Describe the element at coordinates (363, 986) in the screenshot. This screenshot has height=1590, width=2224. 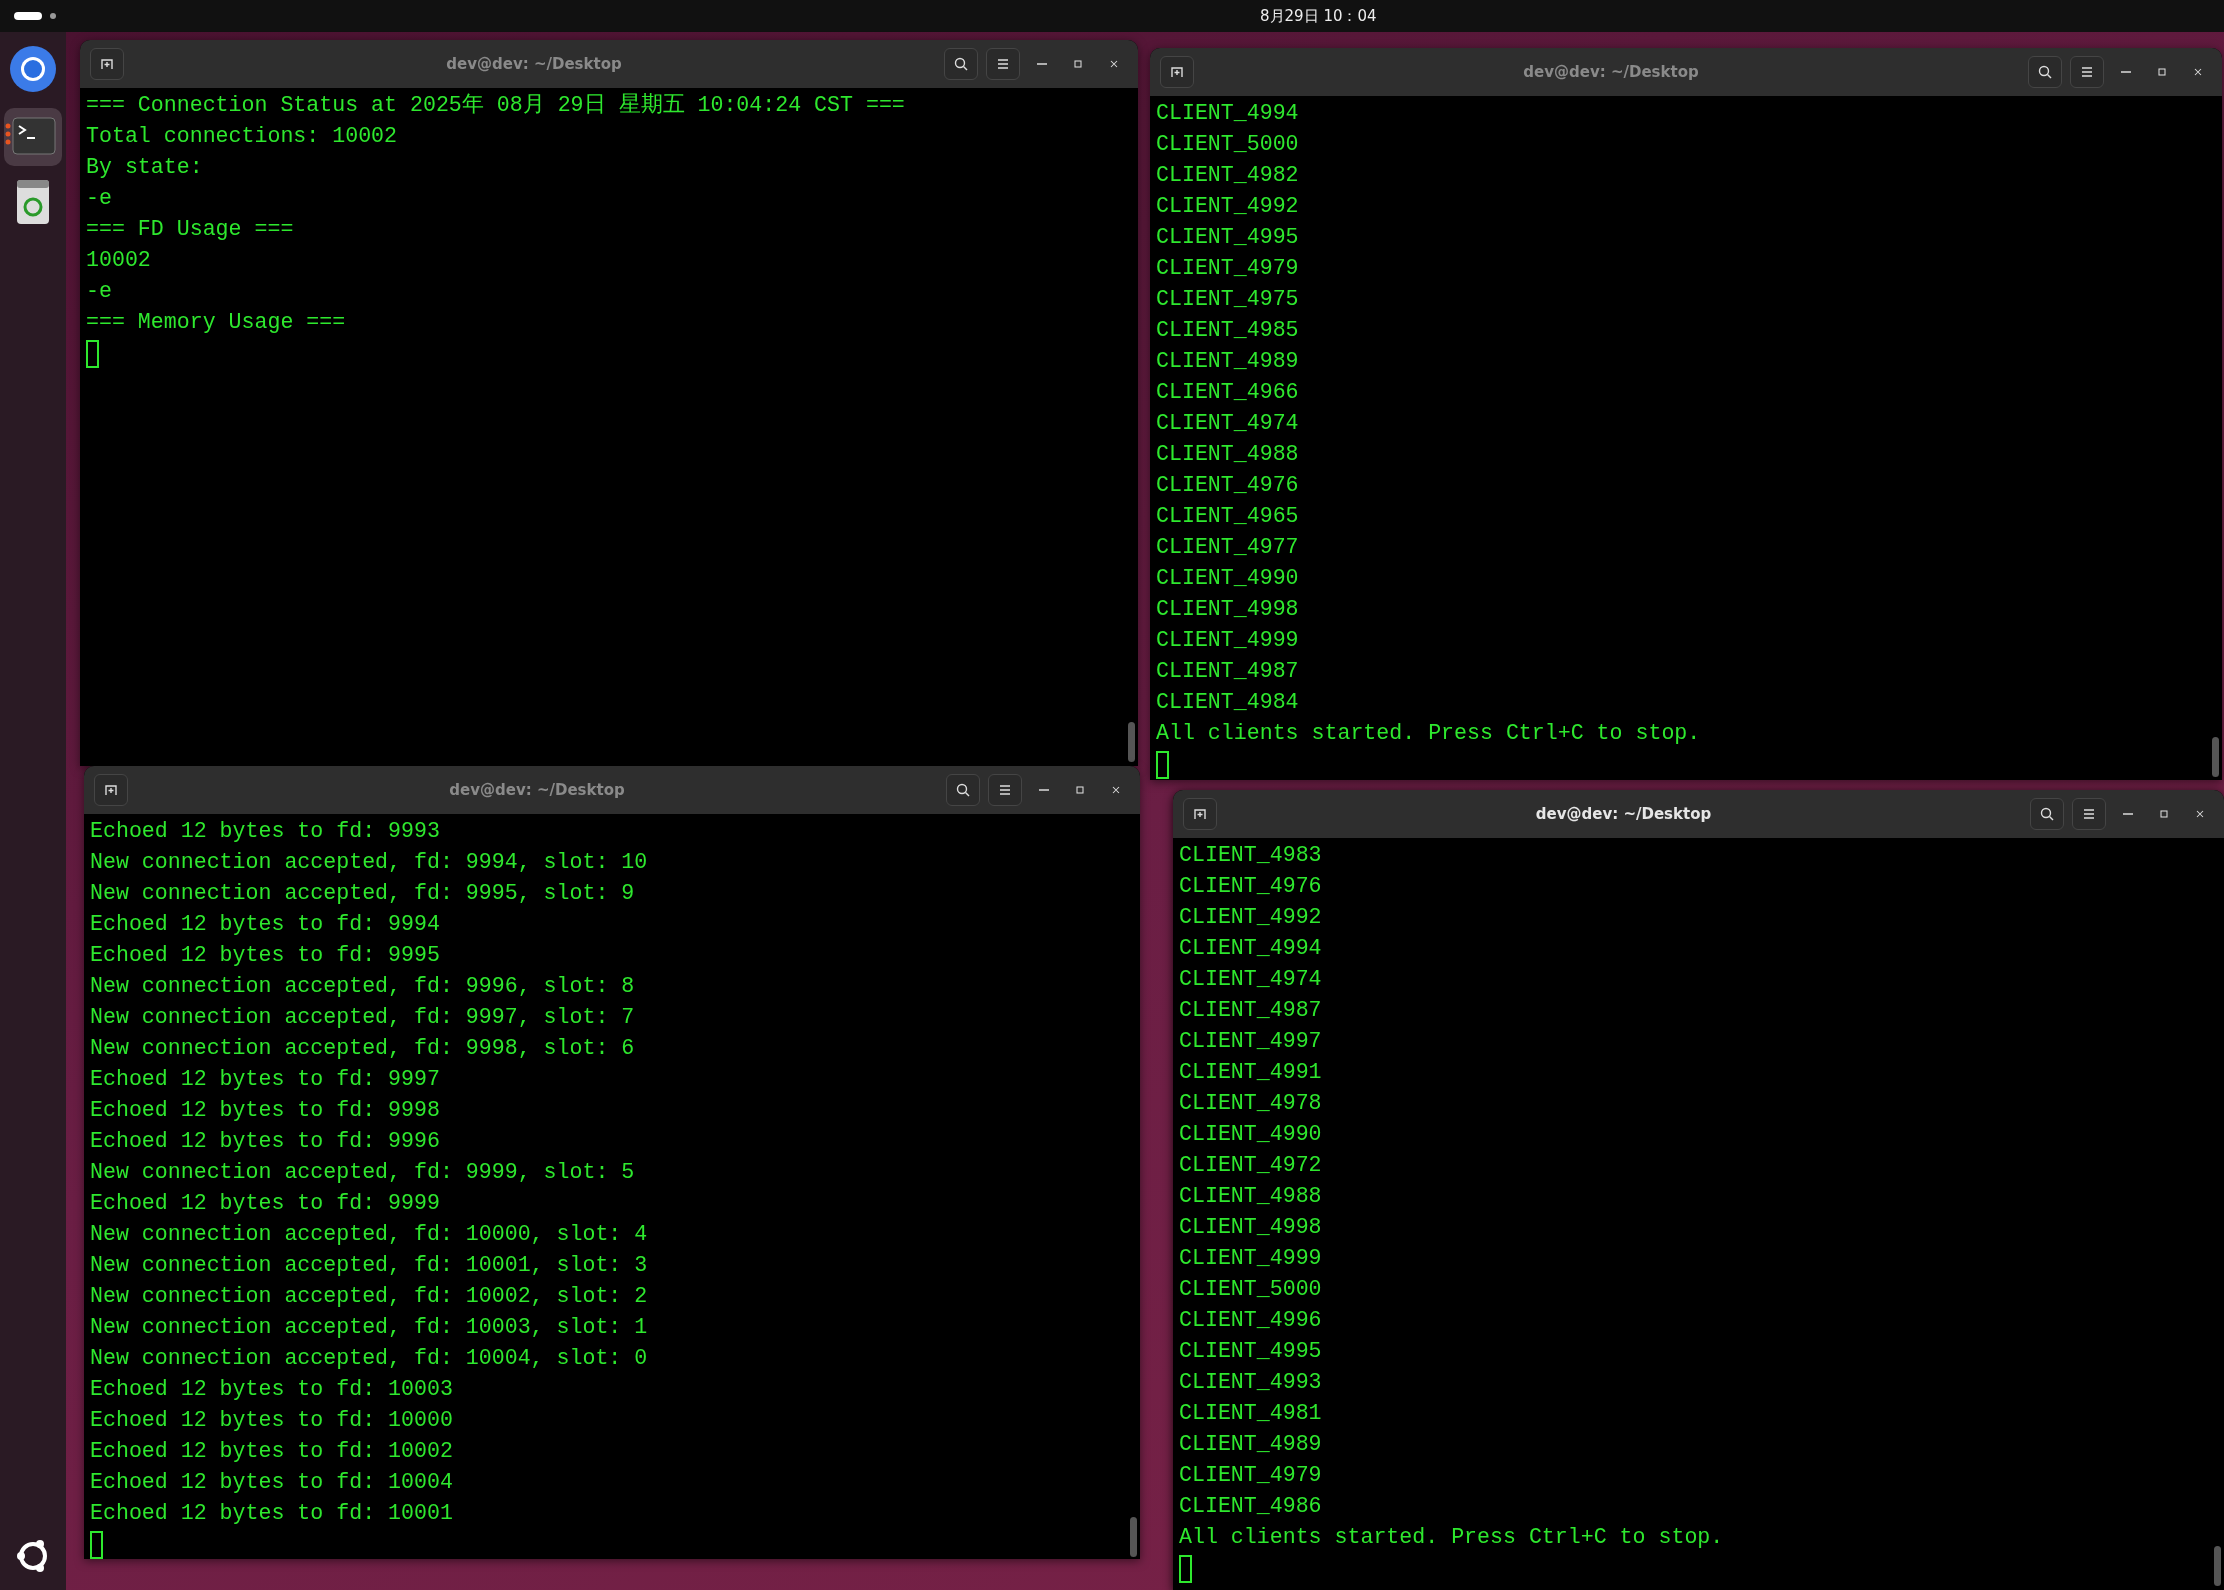
I see `terminal-line: New connection accepted, fd: 9996, slot: 8` at that location.